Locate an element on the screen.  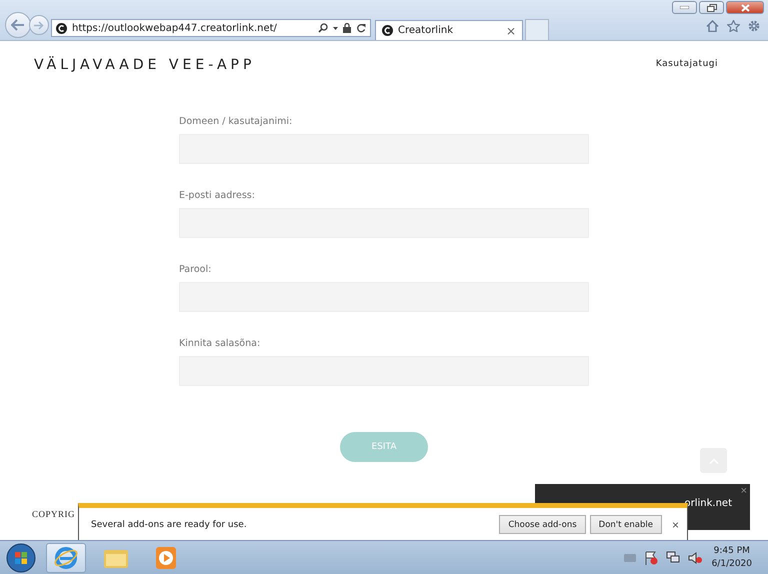
forward-arrow-icon is located at coordinates (39, 25).